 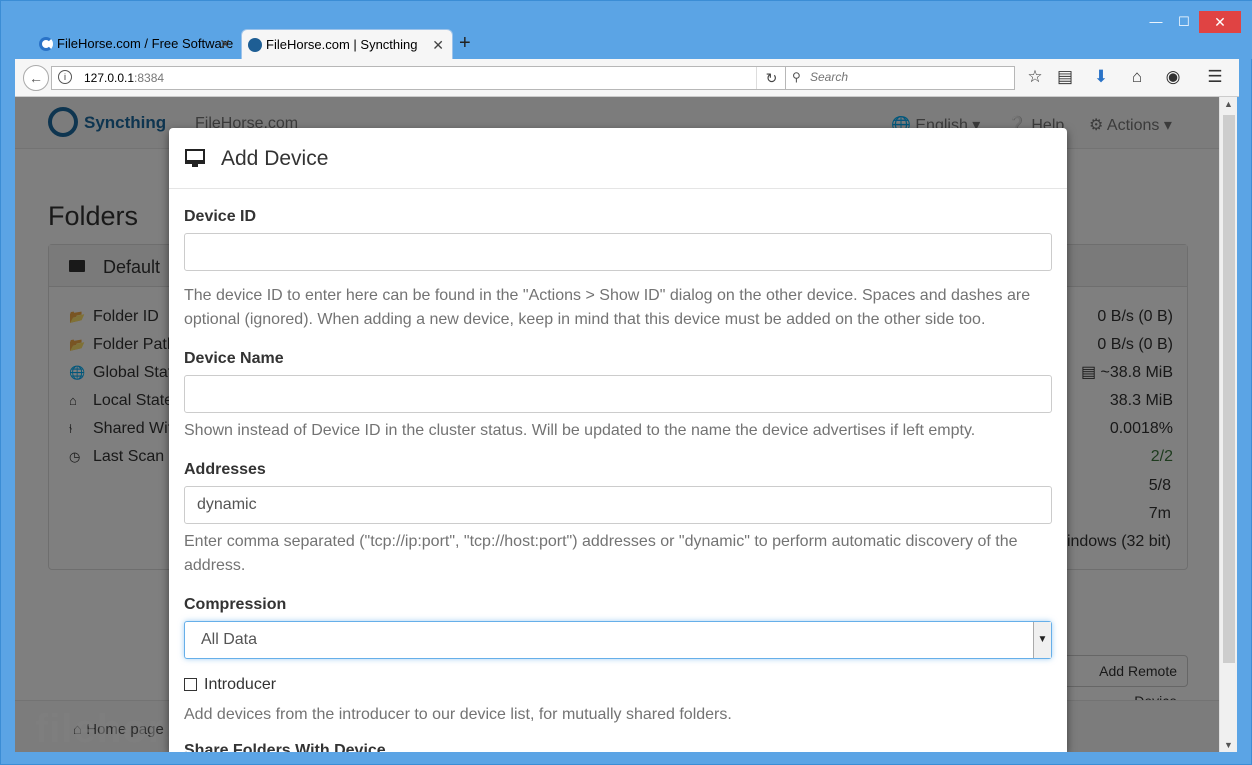 I want to click on chevron-down-icon: ▼, so click(x=1042, y=640).